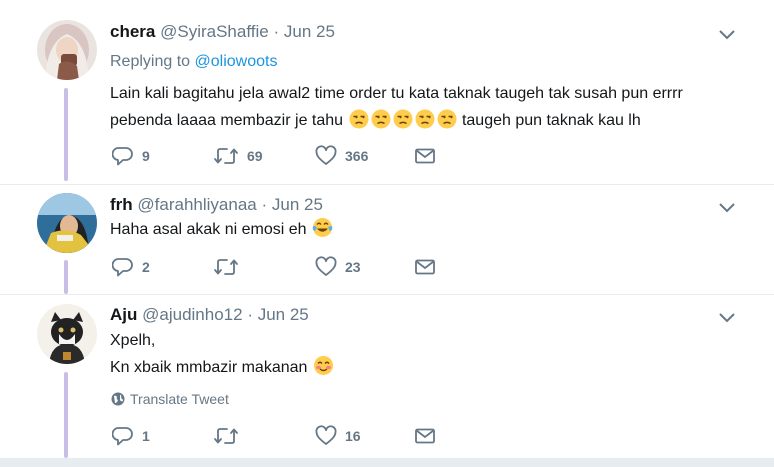 This screenshot has width=774, height=467. Describe the element at coordinates (322, 232) in the screenshot. I see `face-with-tears-of-joy-icon` at that location.